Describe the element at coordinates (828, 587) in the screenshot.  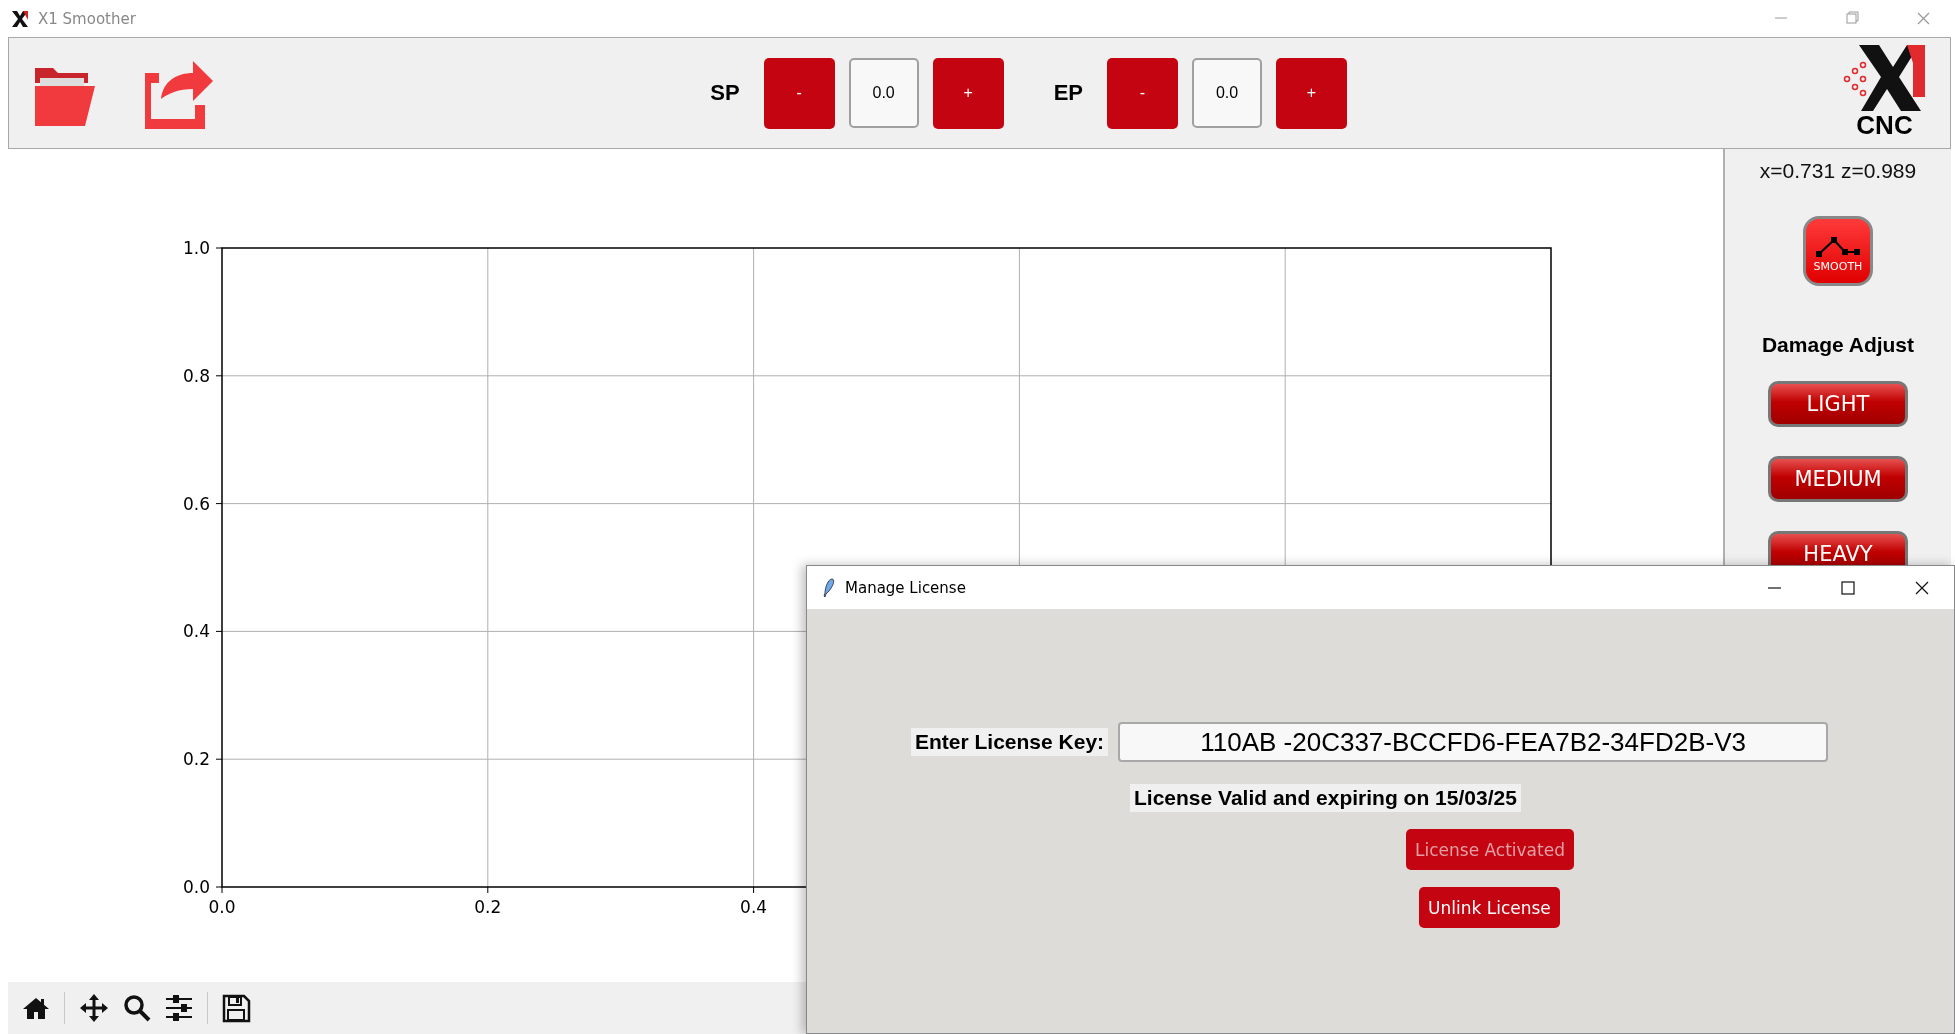
I see `feather-icon` at that location.